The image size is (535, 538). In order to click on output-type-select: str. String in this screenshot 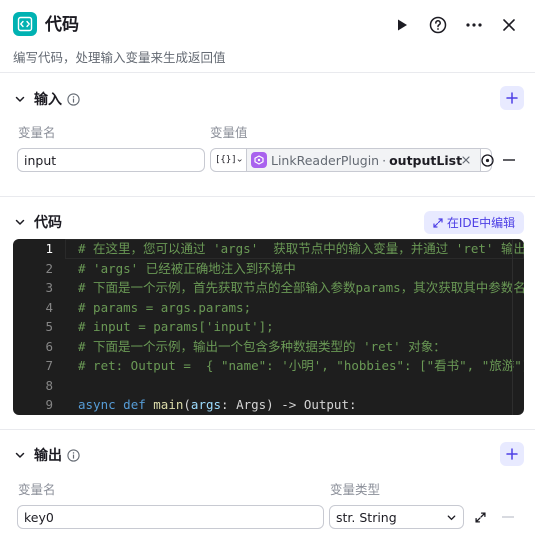, I will do `click(396, 517)`.